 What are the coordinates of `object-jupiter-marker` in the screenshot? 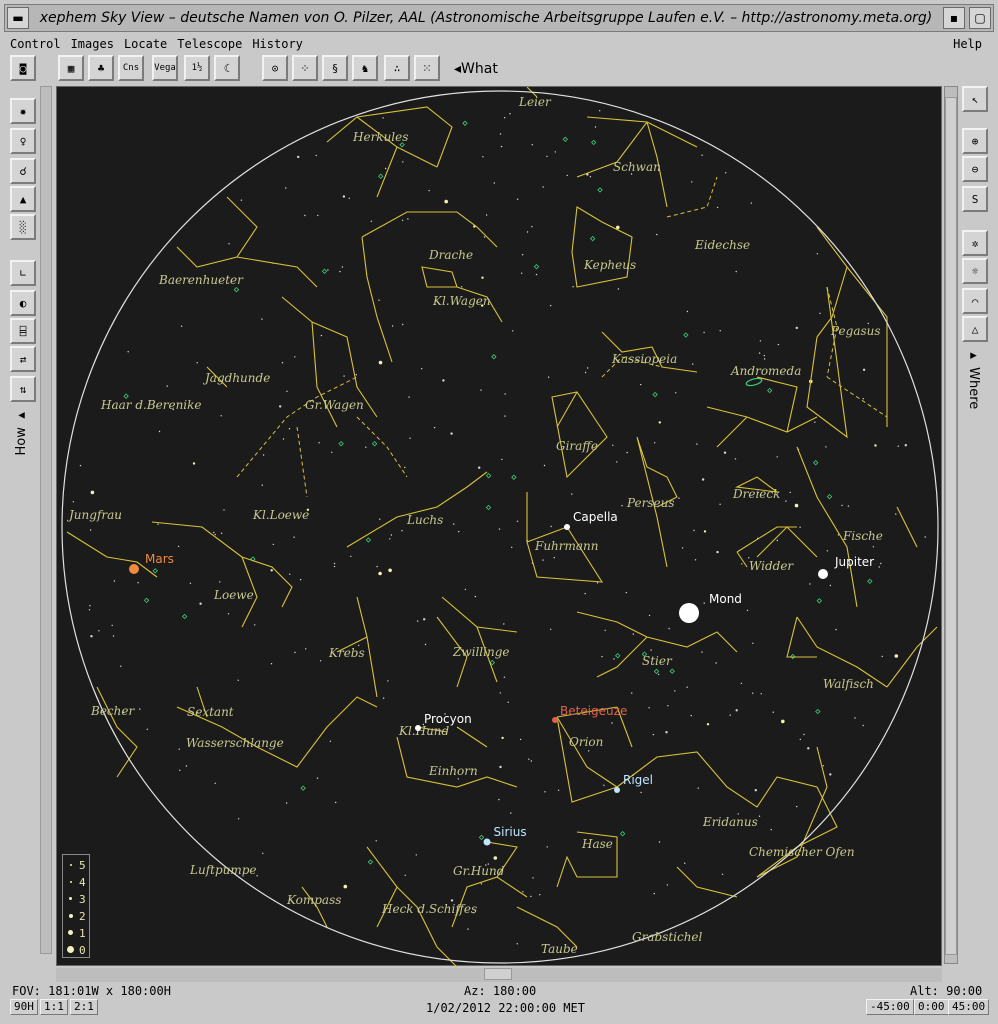 It's located at (823, 574).